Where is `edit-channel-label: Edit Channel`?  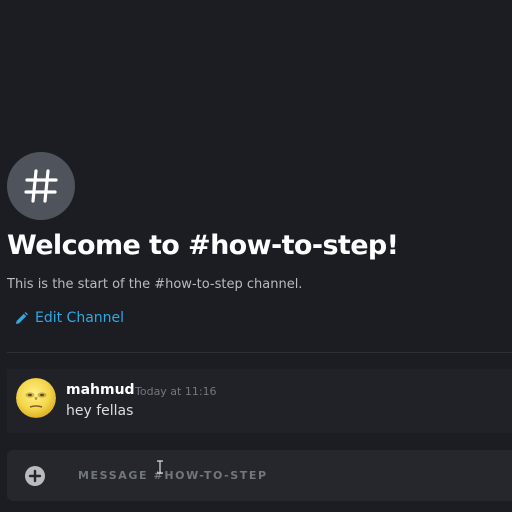 edit-channel-label: Edit Channel is located at coordinates (80, 318).